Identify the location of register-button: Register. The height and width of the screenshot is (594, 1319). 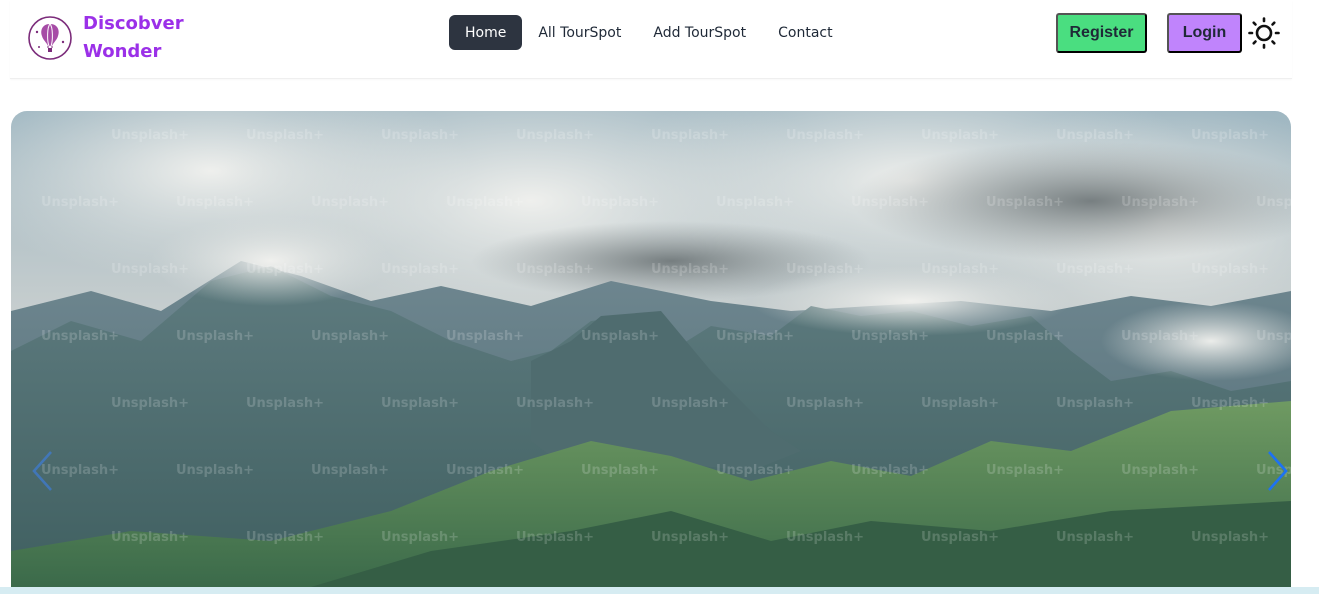
(1101, 33).